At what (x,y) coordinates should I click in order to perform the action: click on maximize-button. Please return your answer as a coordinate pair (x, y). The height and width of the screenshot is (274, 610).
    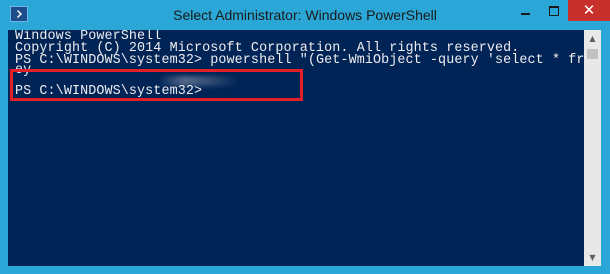
    Looking at the image, I should click on (554, 10).